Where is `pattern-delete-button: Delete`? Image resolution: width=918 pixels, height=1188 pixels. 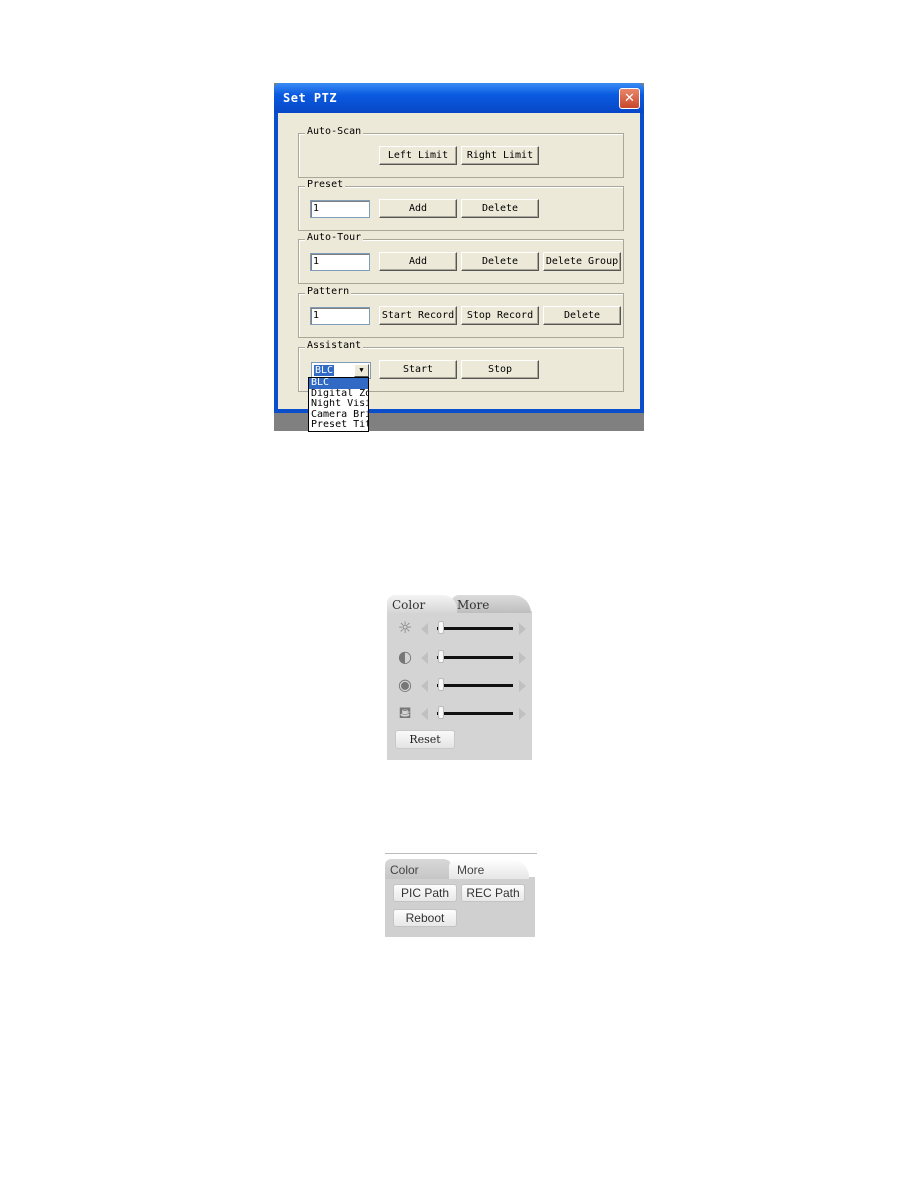 pattern-delete-button: Delete is located at coordinates (582, 315).